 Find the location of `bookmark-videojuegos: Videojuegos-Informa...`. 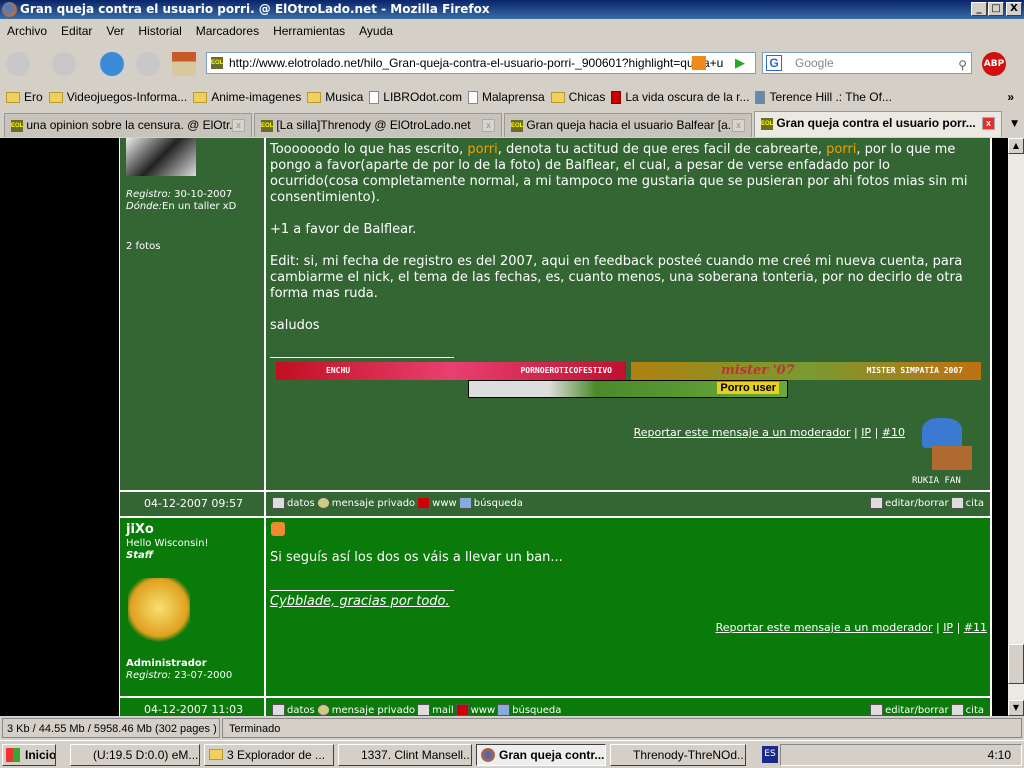

bookmark-videojuegos: Videojuegos-Informa... is located at coordinates (117, 97).